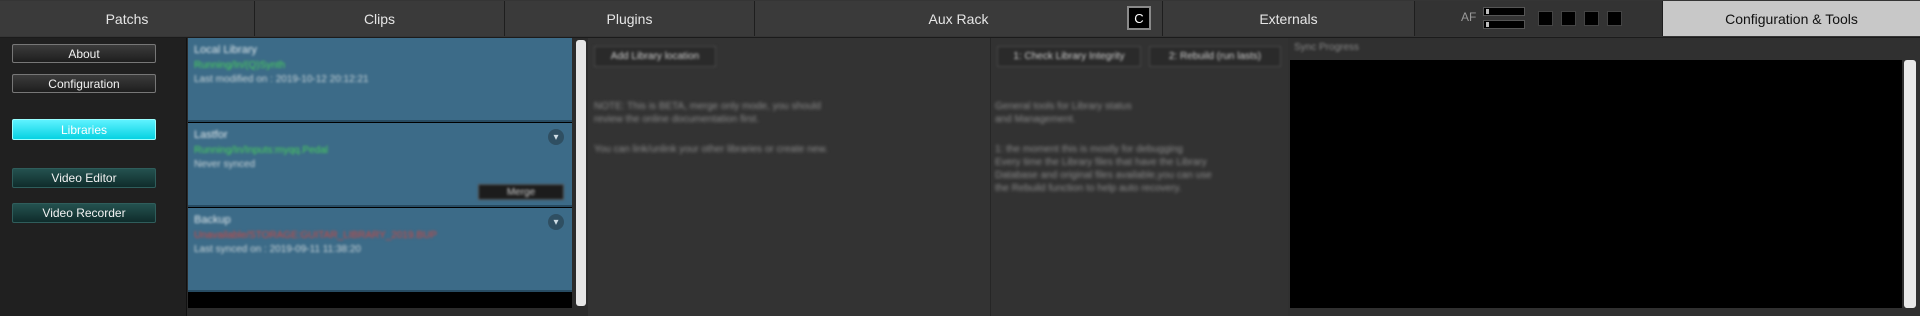  What do you see at coordinates (84, 83) in the screenshot?
I see `configuration-button: Configuration` at bounding box center [84, 83].